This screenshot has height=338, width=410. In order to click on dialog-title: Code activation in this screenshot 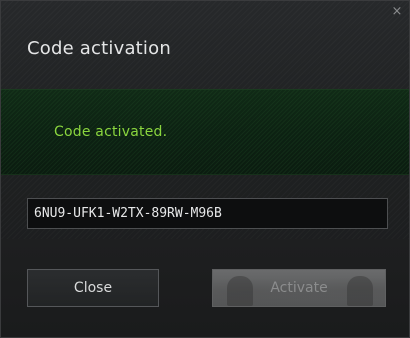, I will do `click(99, 48)`.